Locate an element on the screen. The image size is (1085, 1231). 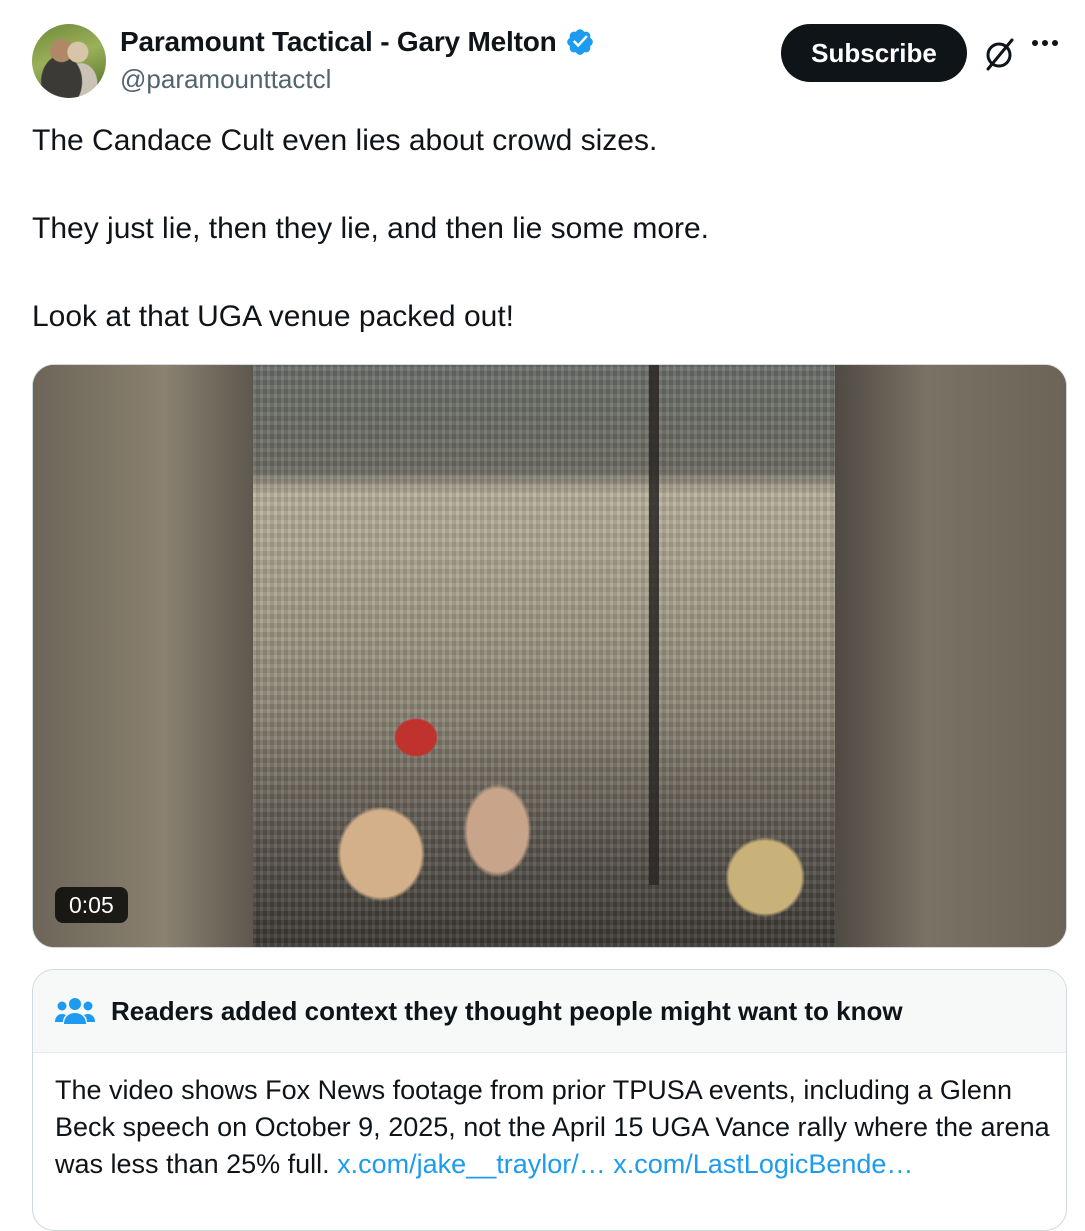
video-blur-right is located at coordinates (950, 656).